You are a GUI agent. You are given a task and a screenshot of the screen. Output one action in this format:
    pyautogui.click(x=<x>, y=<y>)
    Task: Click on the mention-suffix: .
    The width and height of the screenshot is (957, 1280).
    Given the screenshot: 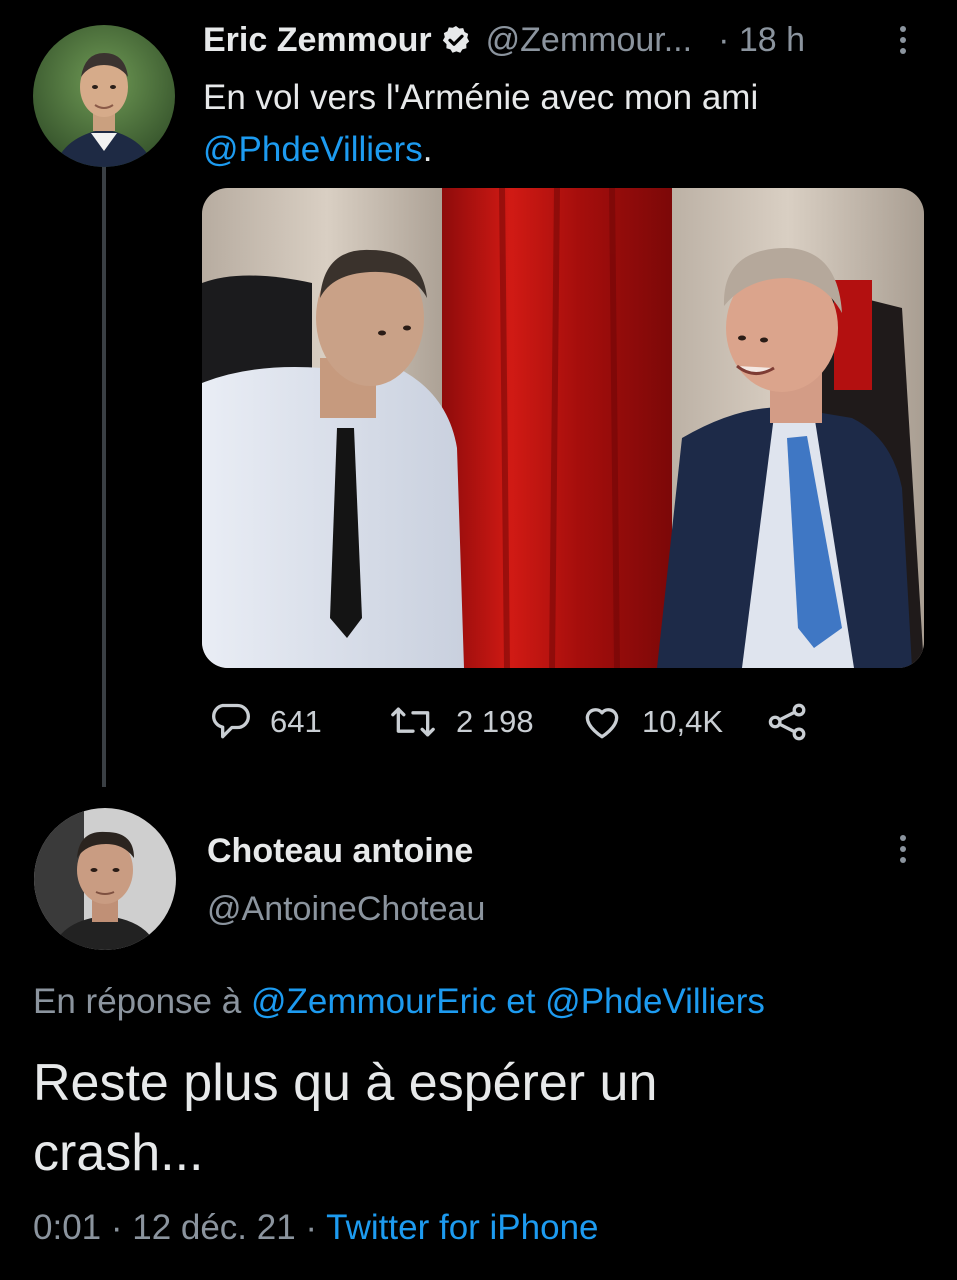 What is the action you would take?
    pyautogui.click(x=427, y=149)
    